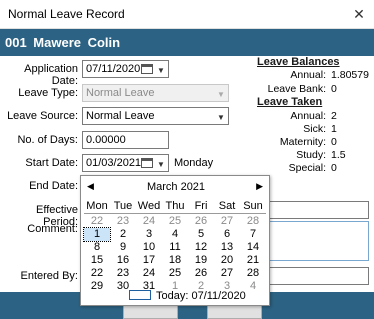 The width and height of the screenshot is (374, 319). I want to click on weekday-label: Thu, so click(175, 206).